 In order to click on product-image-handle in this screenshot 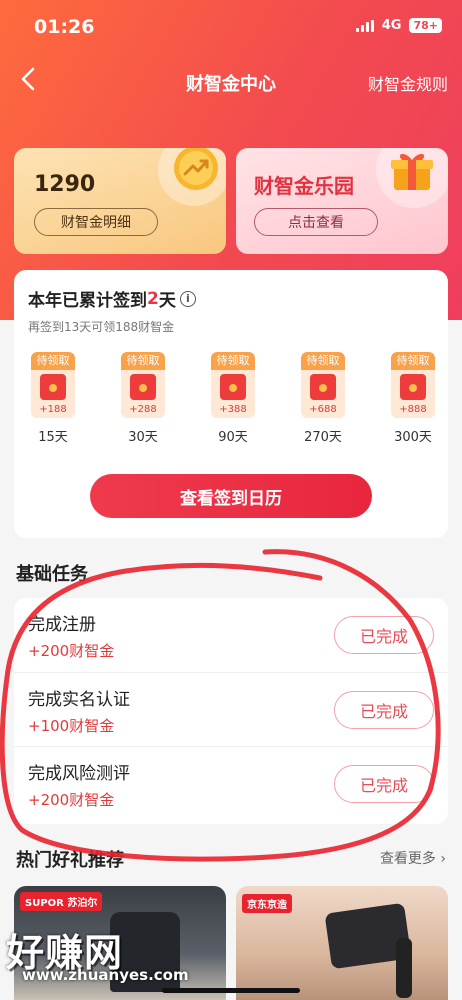, I will do `click(404, 968)`.